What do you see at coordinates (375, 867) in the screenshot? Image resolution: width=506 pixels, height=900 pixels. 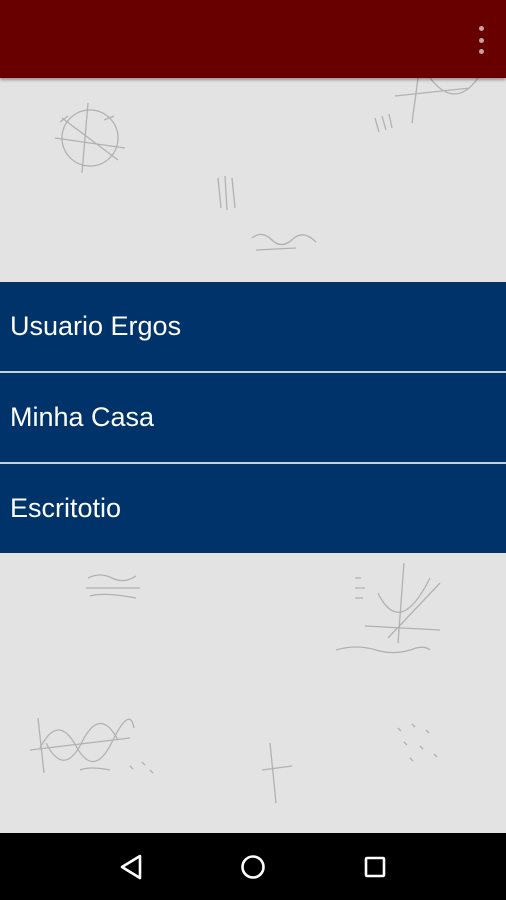 I see `recents-icon` at bounding box center [375, 867].